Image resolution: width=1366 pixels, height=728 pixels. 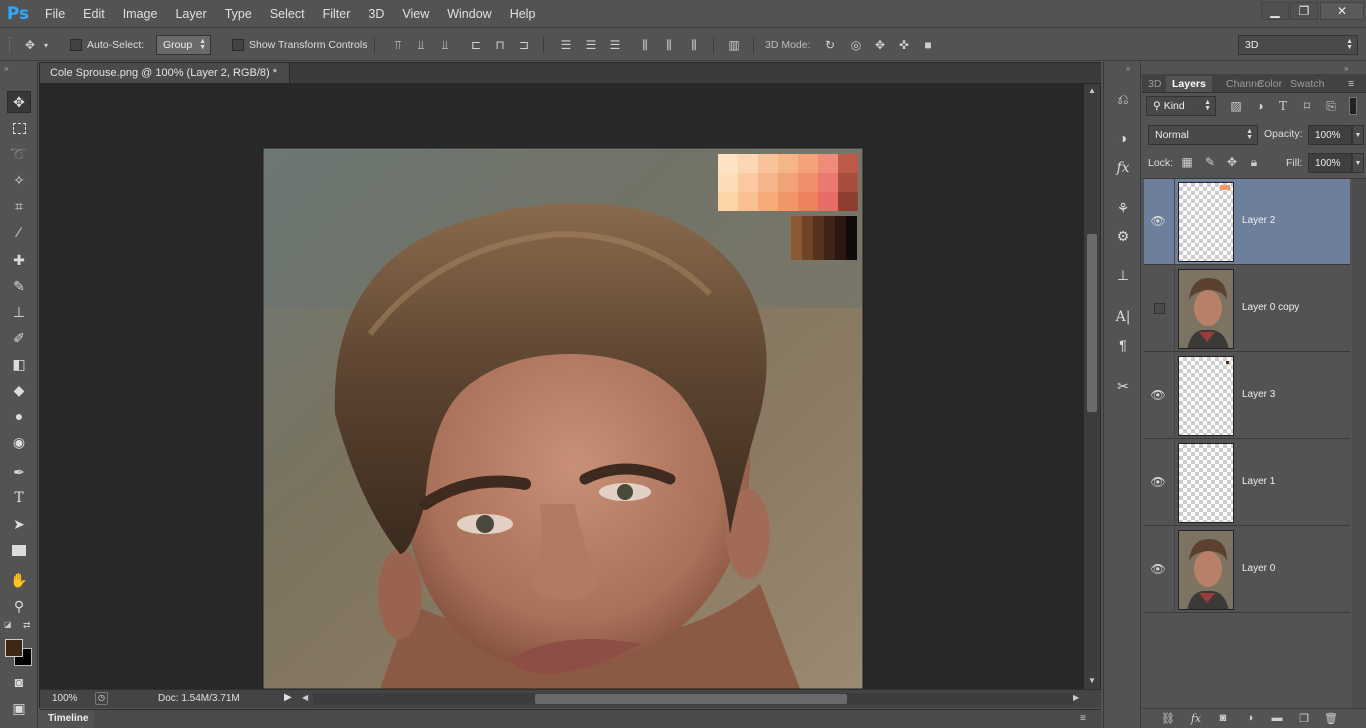 I want to click on blend-mode-dropdown: Normal ▲ ▼, so click(x=1203, y=135).